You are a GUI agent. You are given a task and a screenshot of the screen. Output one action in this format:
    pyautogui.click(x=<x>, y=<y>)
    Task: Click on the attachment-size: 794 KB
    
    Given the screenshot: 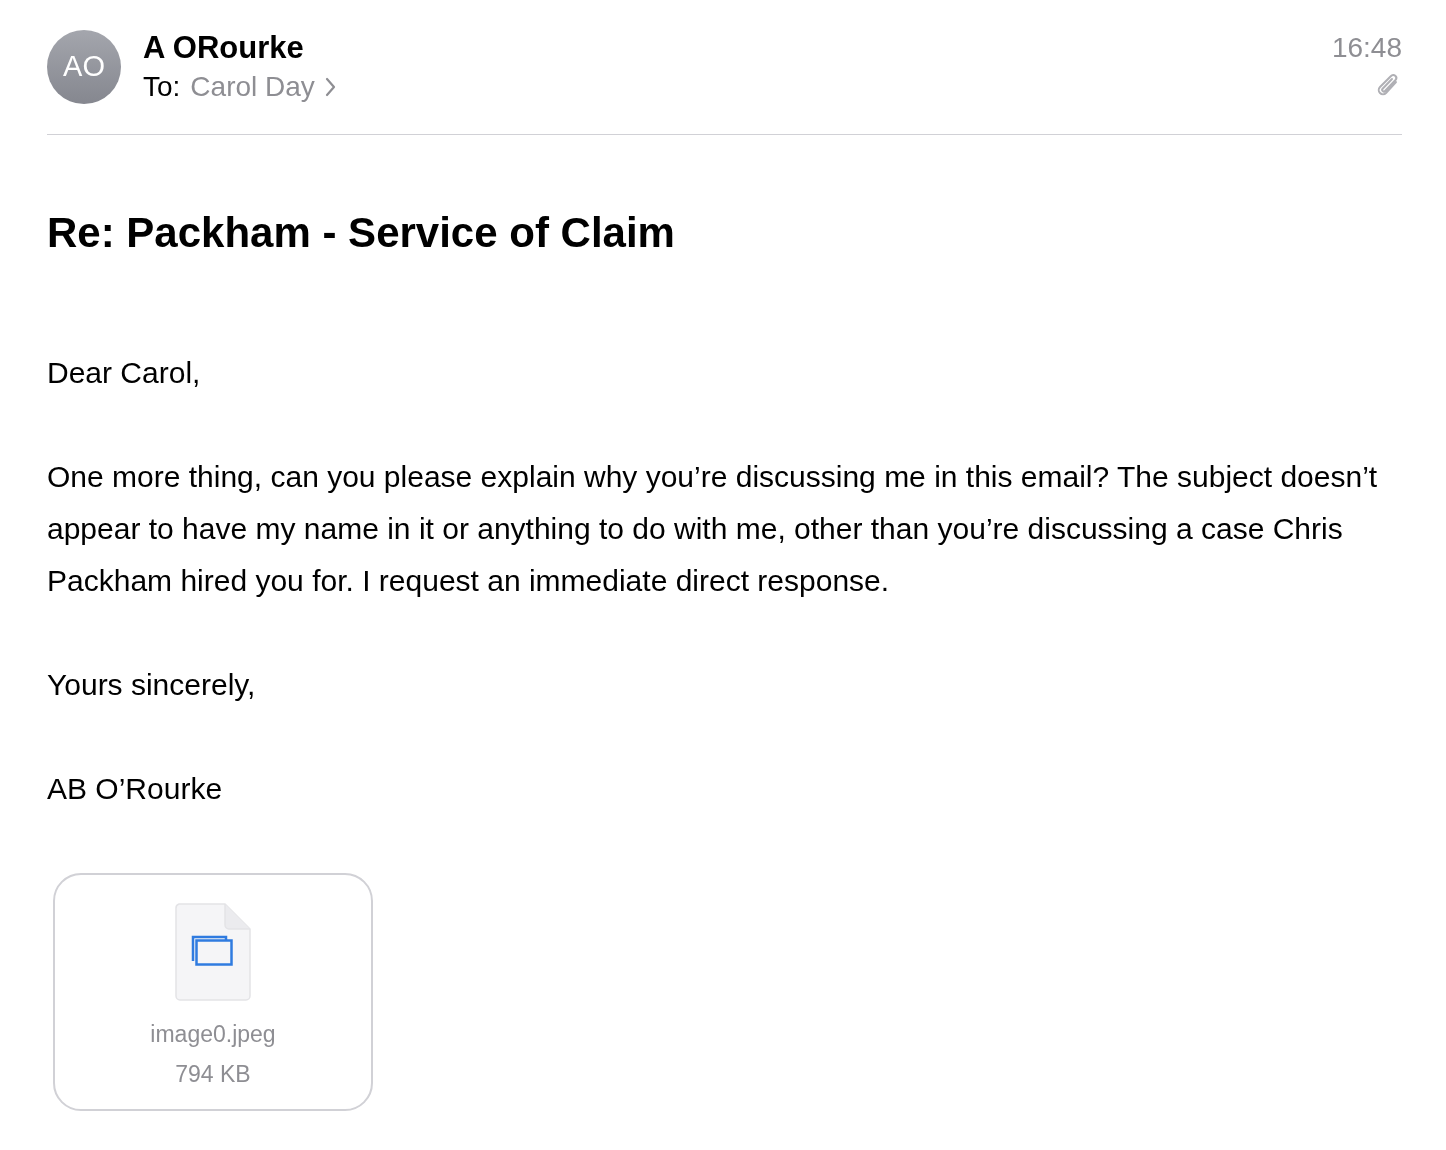 What is the action you would take?
    pyautogui.click(x=213, y=1074)
    